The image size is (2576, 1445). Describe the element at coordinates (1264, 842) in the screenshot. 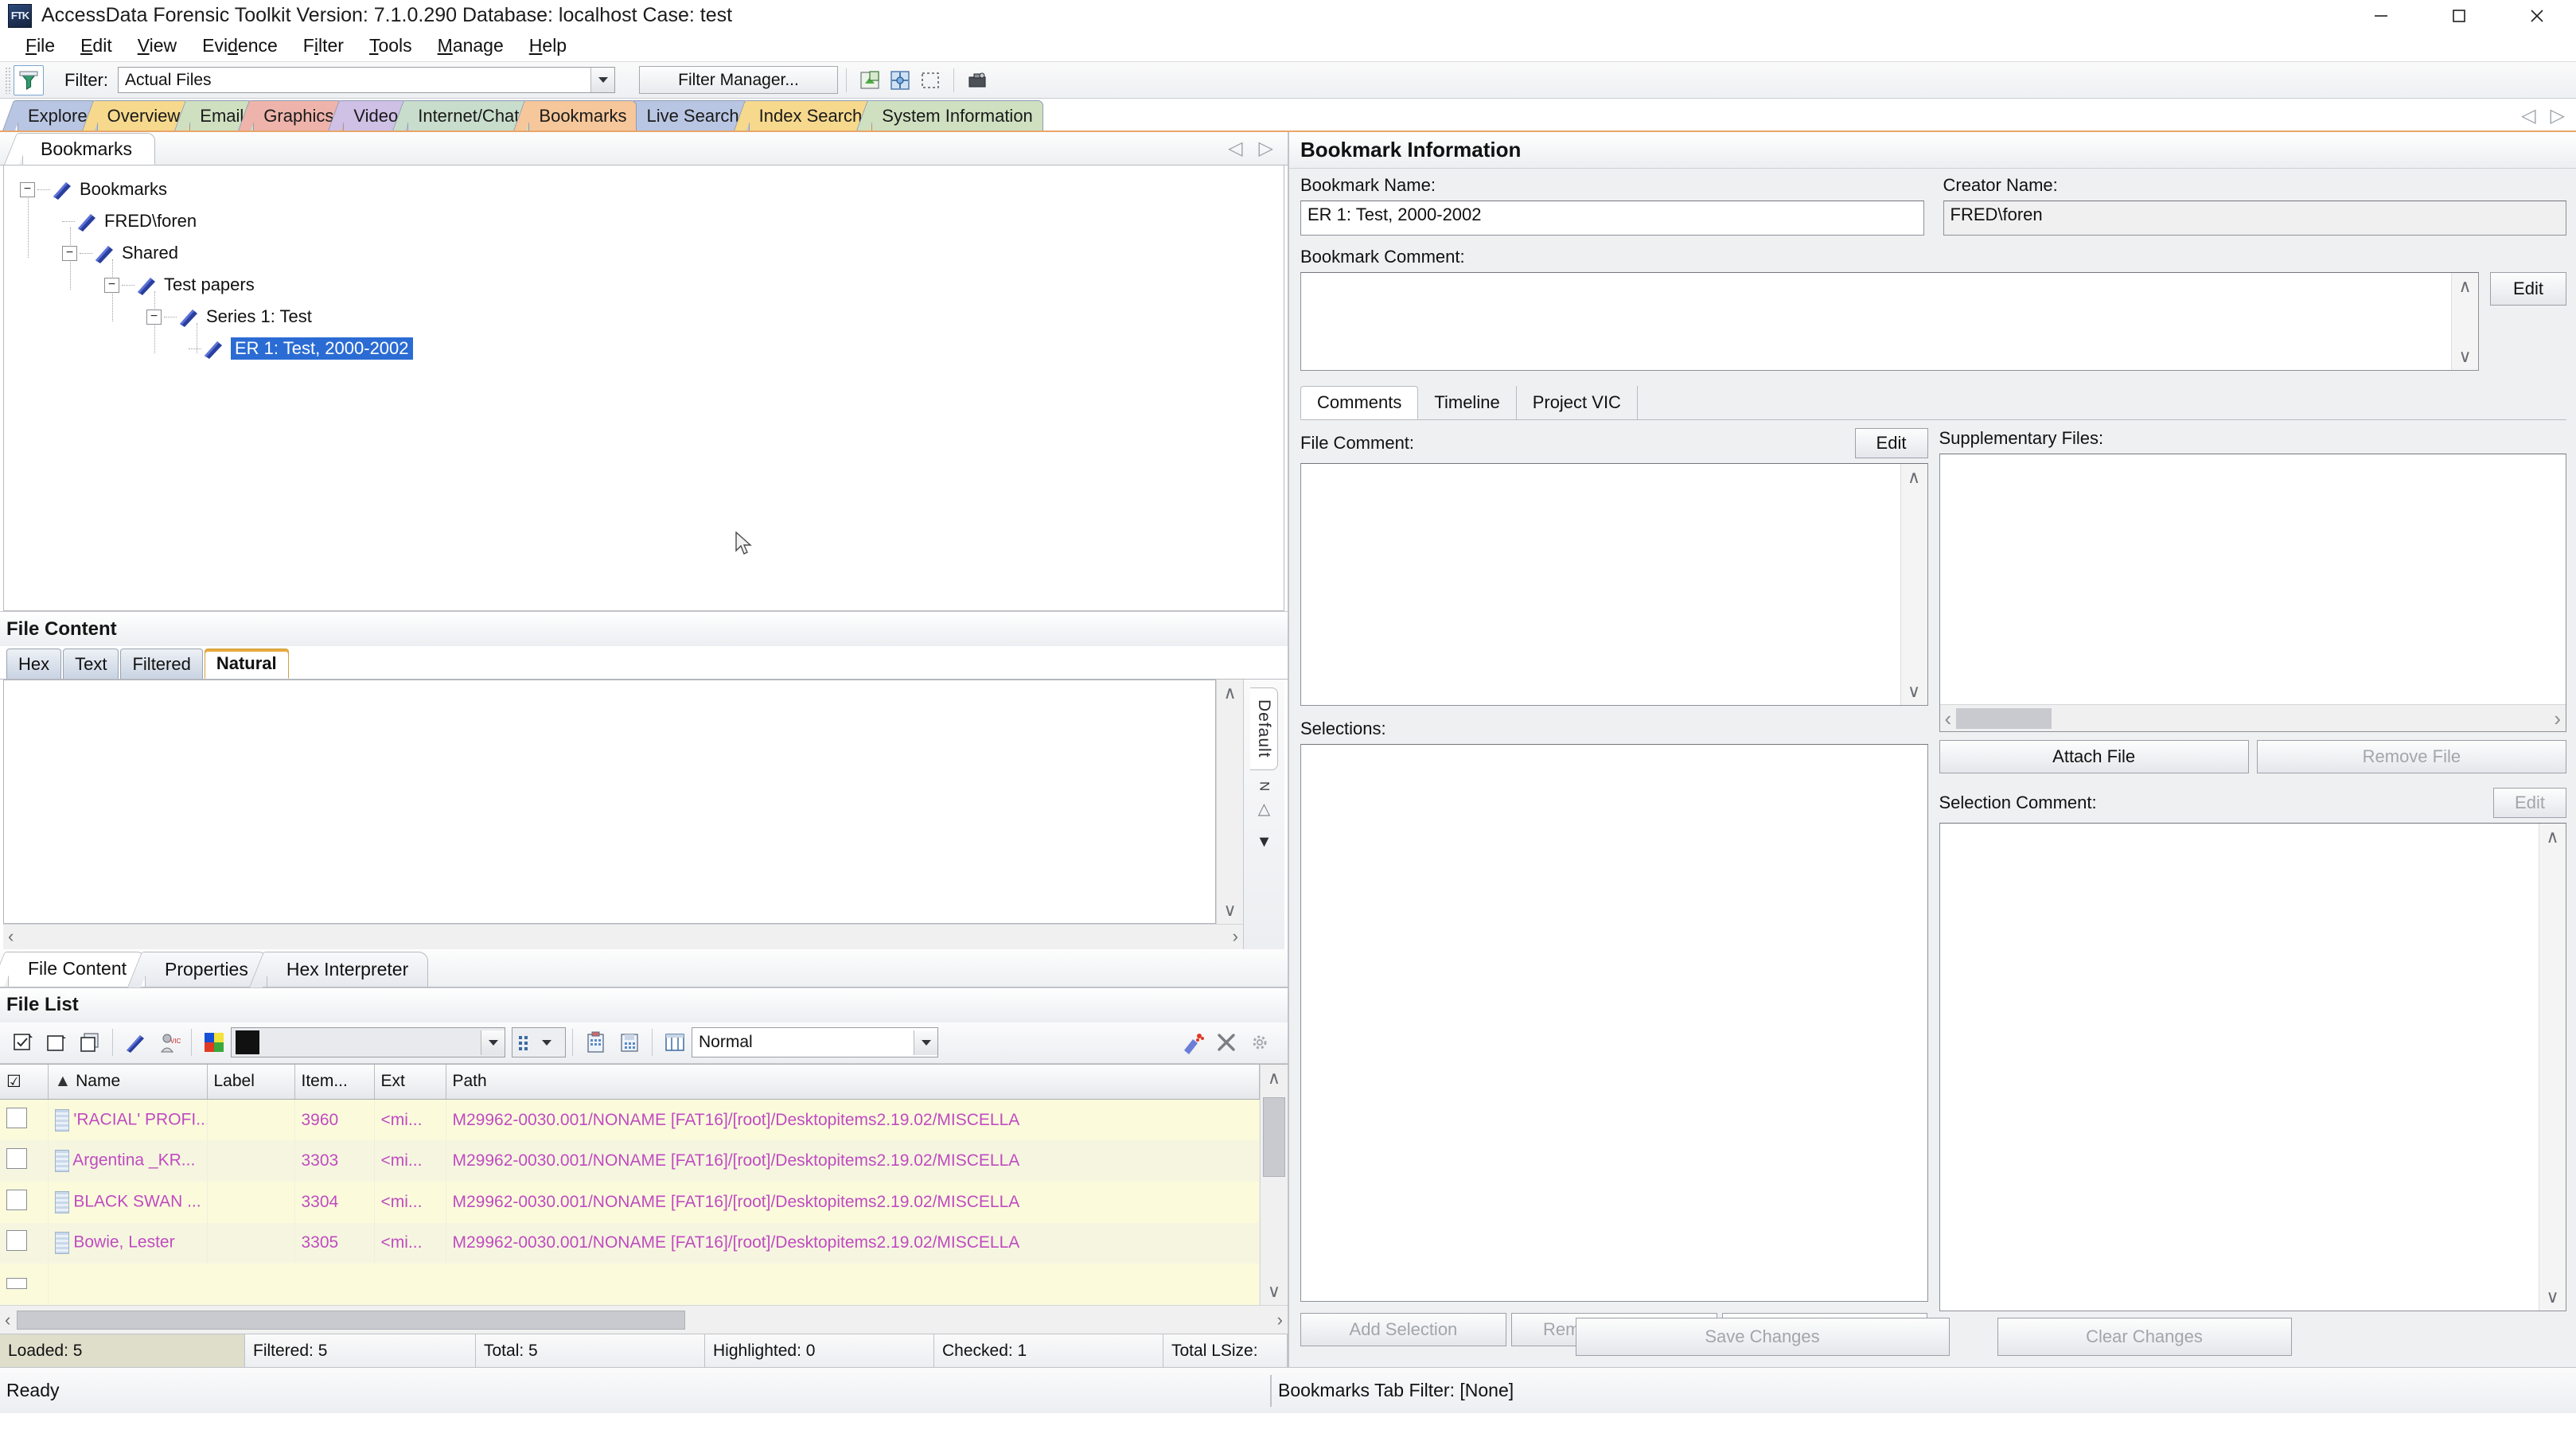

I see `side-scroll-down-icon: ▼` at that location.